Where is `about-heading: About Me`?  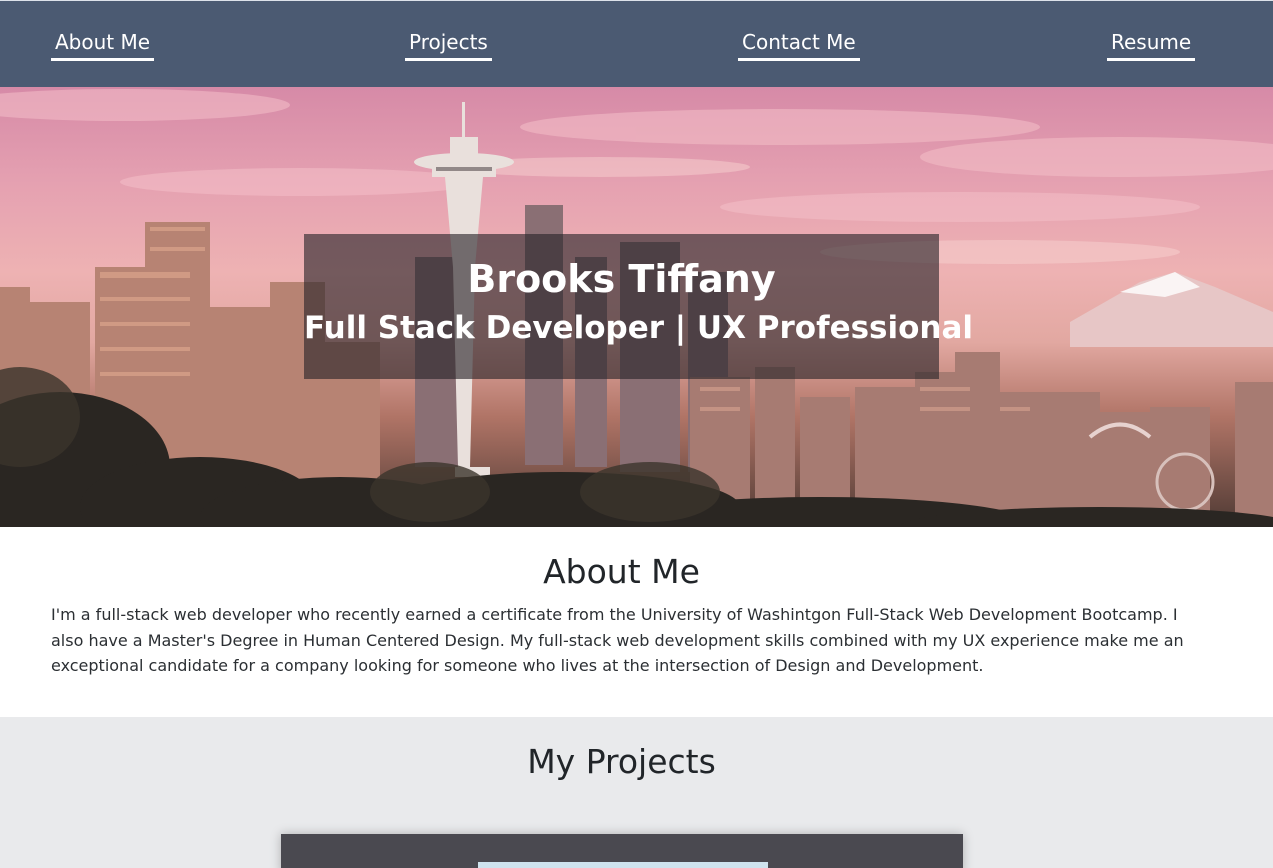
about-heading: About Me is located at coordinates (621, 571).